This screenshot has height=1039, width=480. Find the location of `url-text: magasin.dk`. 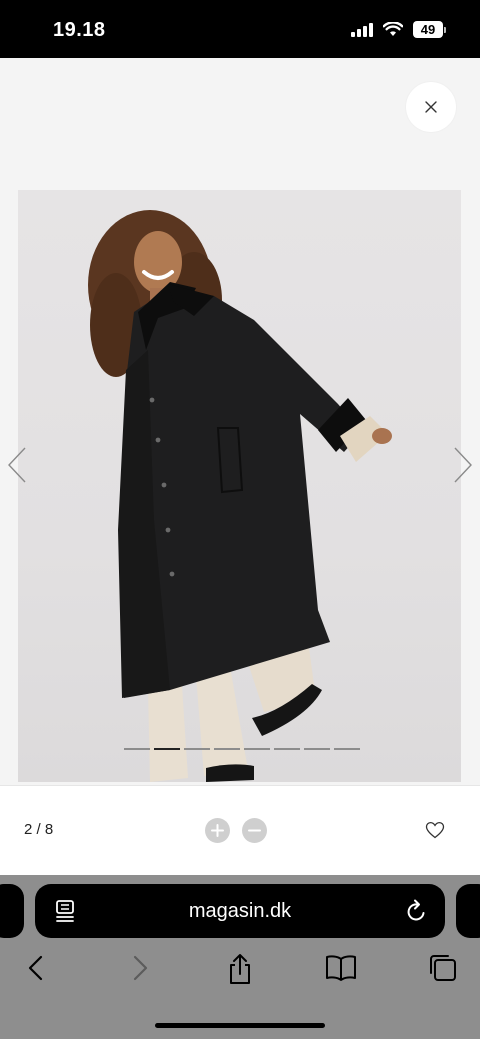

url-text: magasin.dk is located at coordinates (240, 911).